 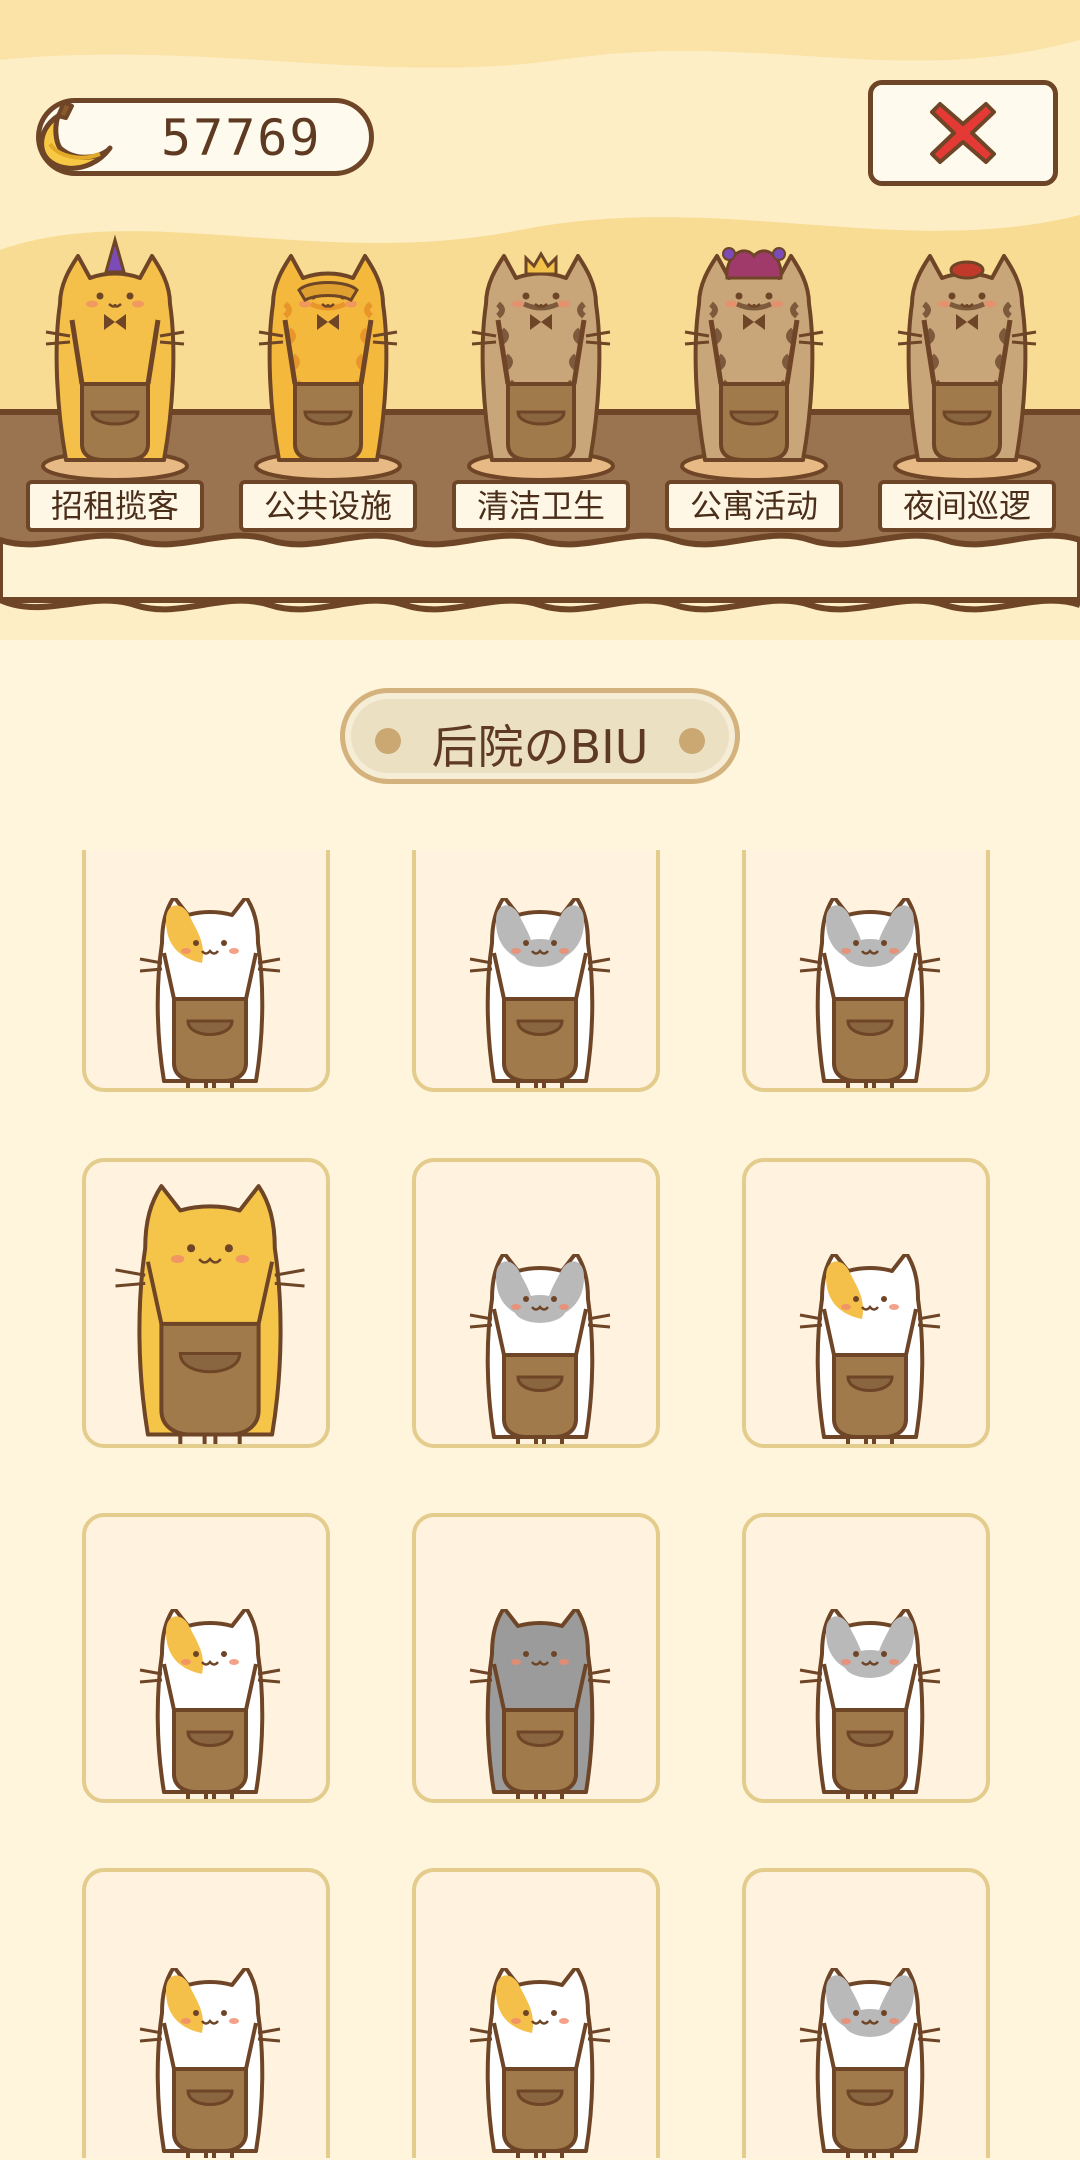 I want to click on statue-5: 夜间巡逻, so click(x=967, y=384).